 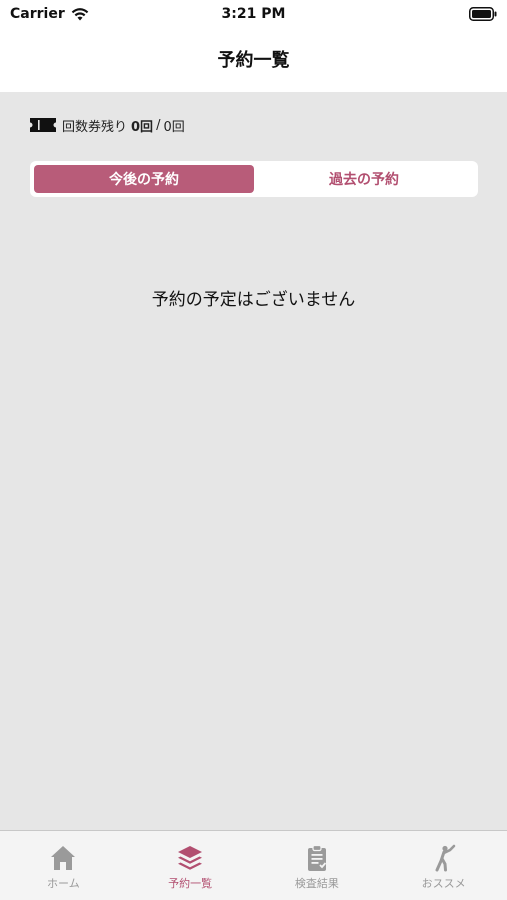 What do you see at coordinates (142, 127) in the screenshot?
I see `ticket-remaining: 0回` at bounding box center [142, 127].